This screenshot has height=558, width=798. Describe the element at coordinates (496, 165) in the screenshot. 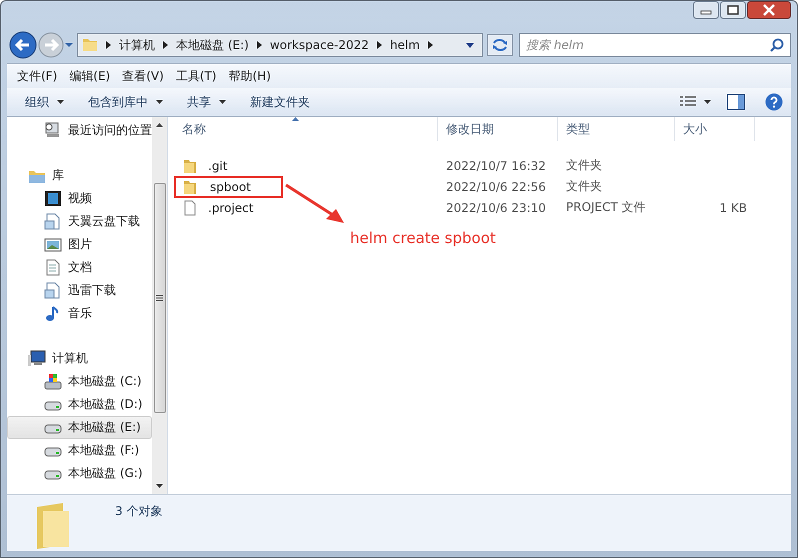

I see `date-cell: 2022/10/7 16:32` at that location.